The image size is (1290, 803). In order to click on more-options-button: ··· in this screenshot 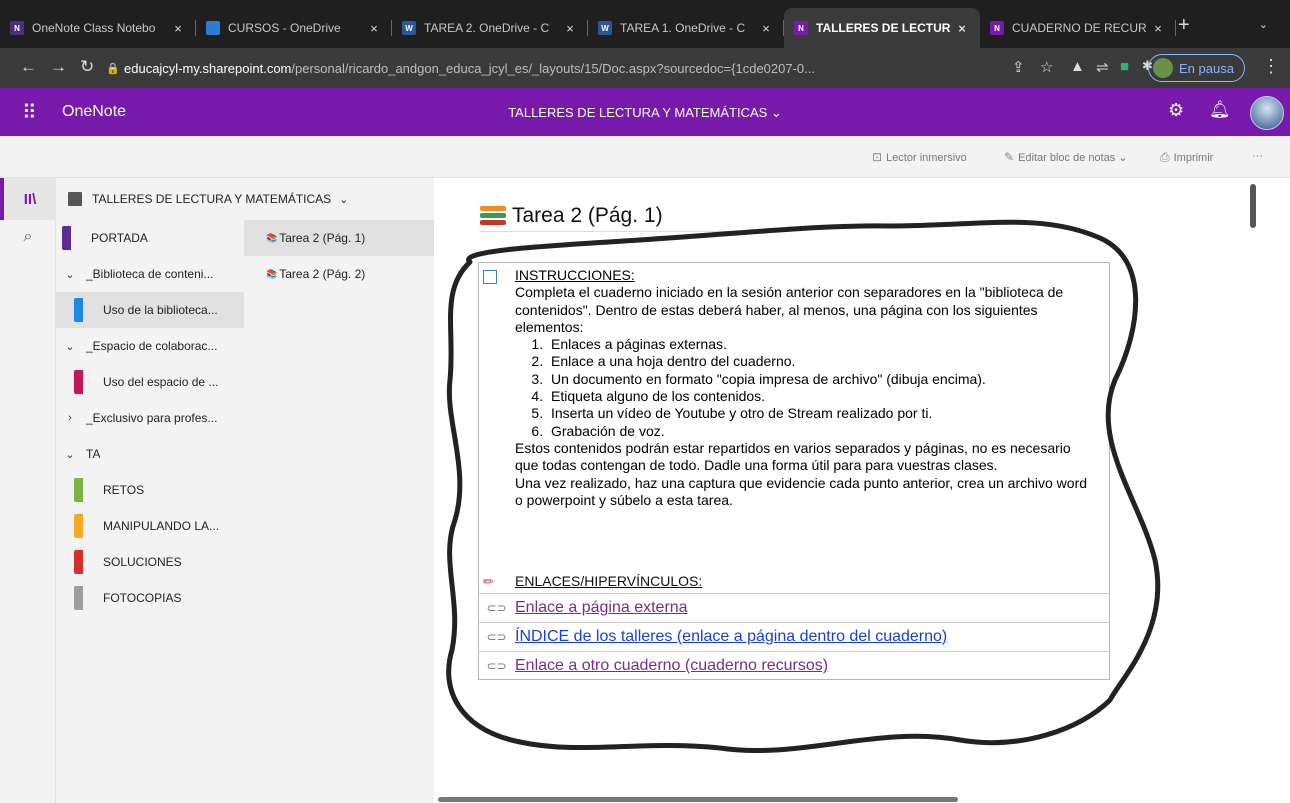, I will do `click(1257, 156)`.